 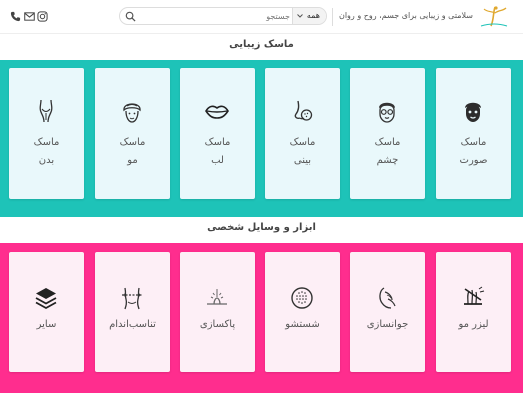 I want to click on category-label: جوانسازی, so click(x=387, y=324).